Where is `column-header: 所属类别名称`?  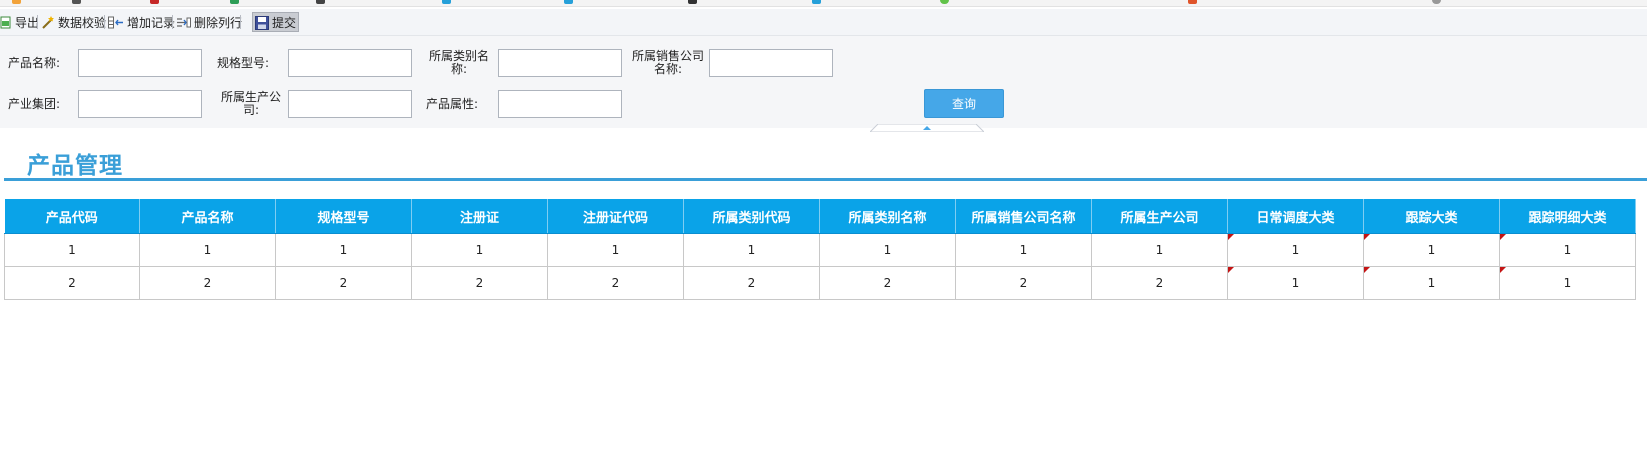
column-header: 所属类别名称 is located at coordinates (887, 216).